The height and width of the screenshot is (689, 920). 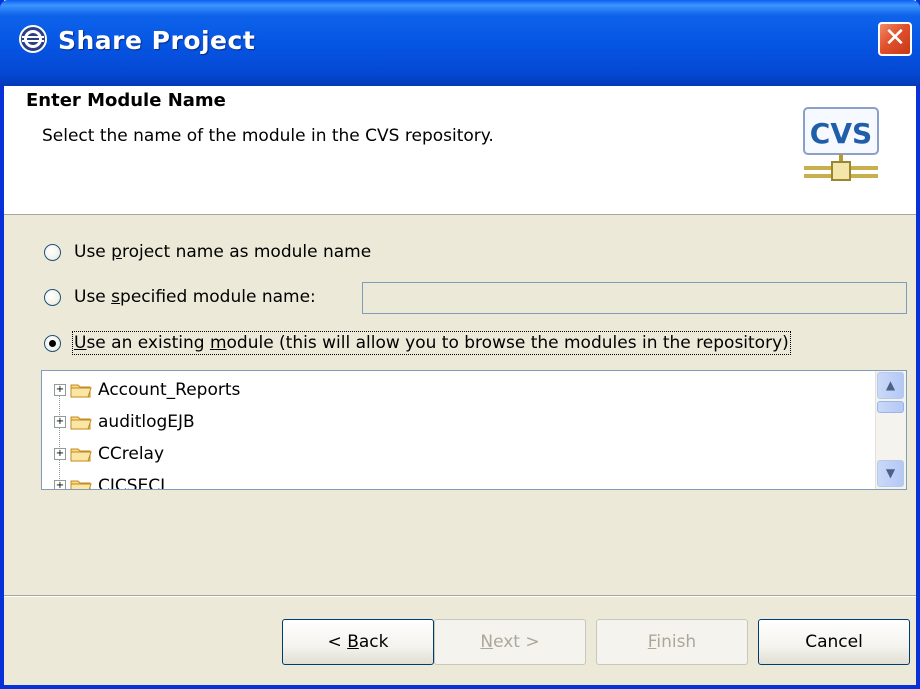 I want to click on tree-item: + CICSECI, so click(x=110, y=480).